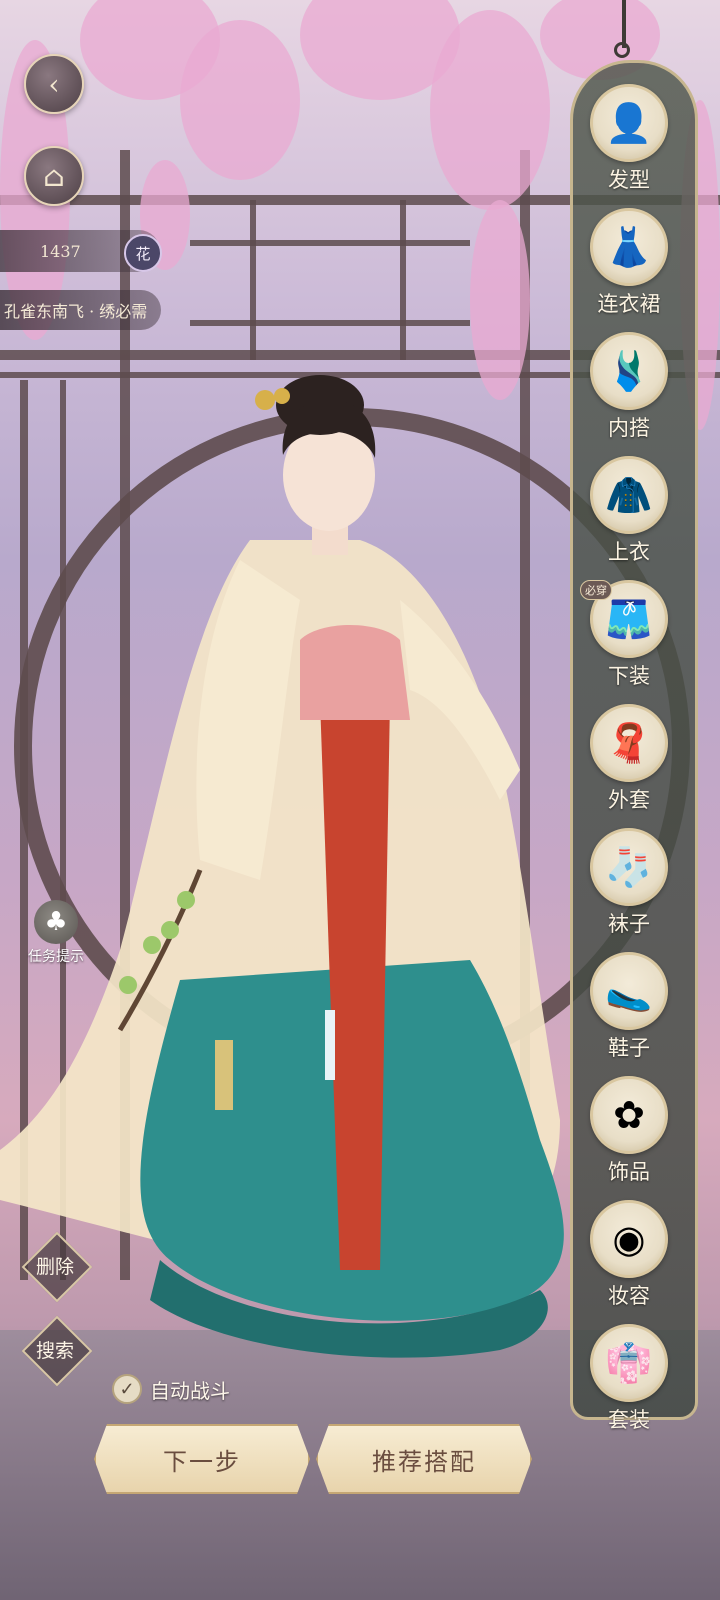 The height and width of the screenshot is (1600, 720). Describe the element at coordinates (127, 1389) in the screenshot. I see `checkmark-icon: ✓` at that location.